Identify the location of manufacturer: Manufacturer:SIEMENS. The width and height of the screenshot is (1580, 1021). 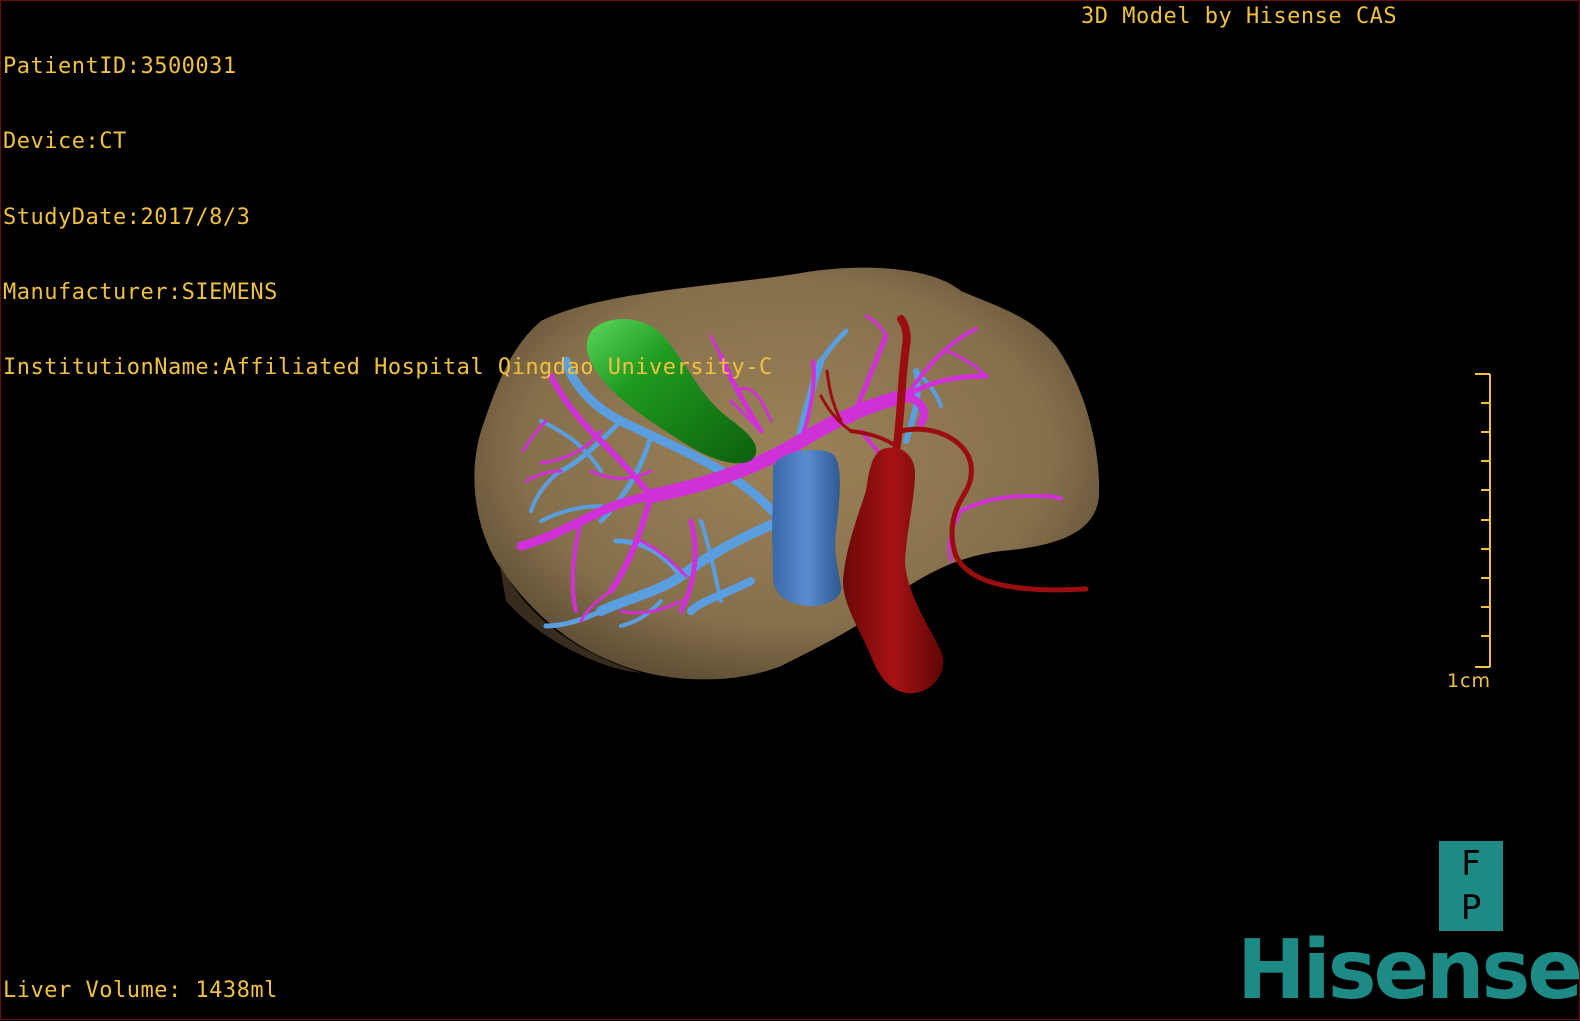
(140, 292).